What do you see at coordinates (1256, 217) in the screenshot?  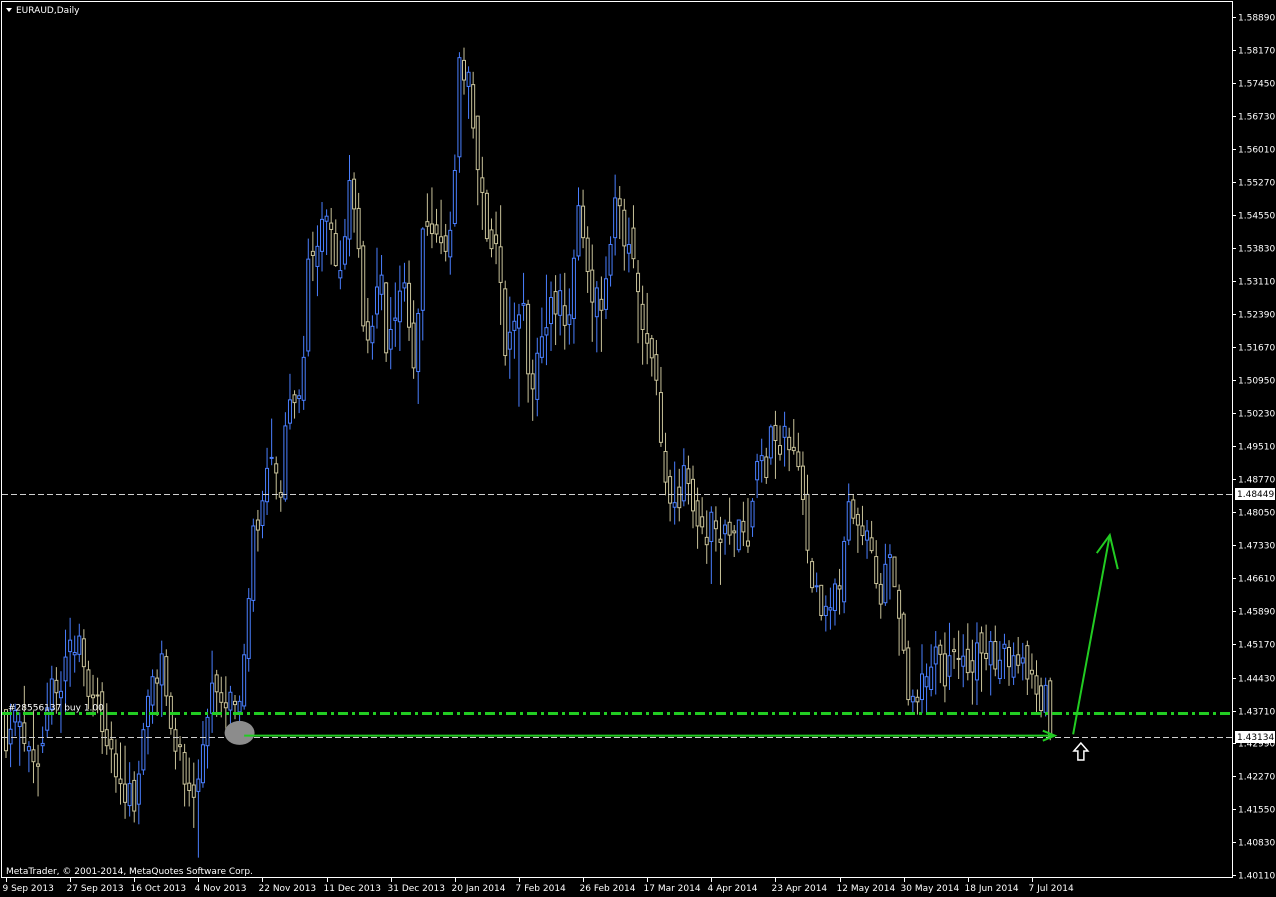 I see `price-tick-label: 1.54550` at bounding box center [1256, 217].